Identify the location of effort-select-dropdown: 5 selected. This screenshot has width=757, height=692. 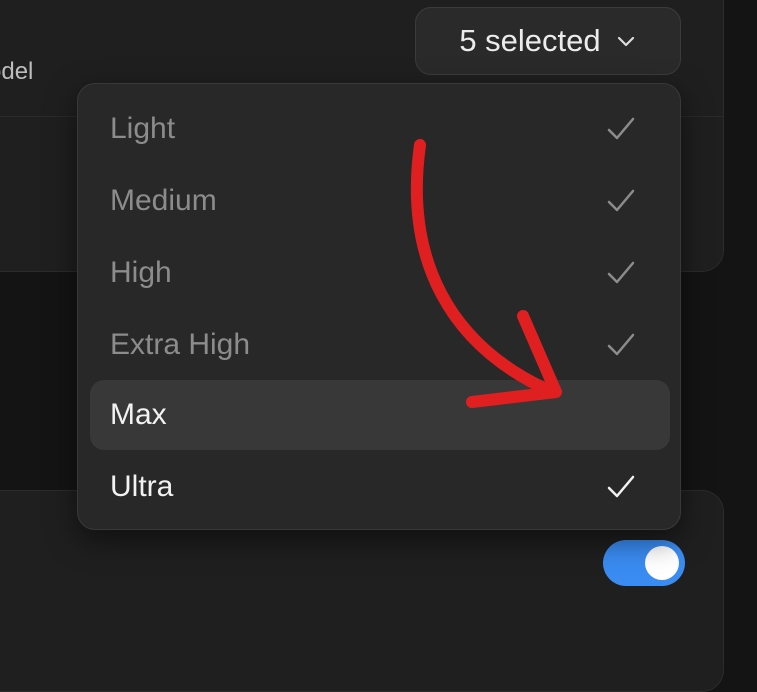
(548, 41).